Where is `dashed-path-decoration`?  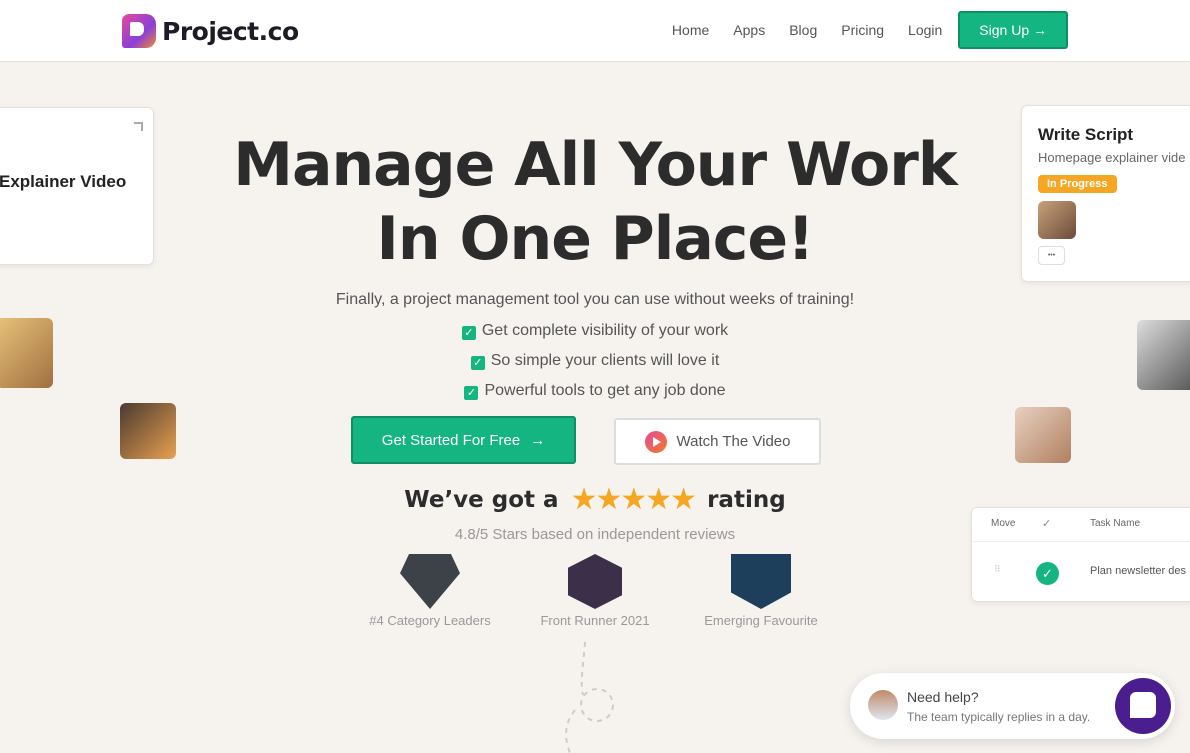
dashed-path-decoration is located at coordinates (589, 697).